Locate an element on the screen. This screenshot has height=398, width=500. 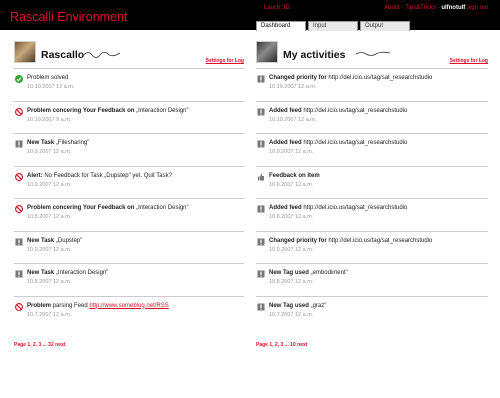
panel-header: My activities Settings for Log is located at coordinates (372, 52).